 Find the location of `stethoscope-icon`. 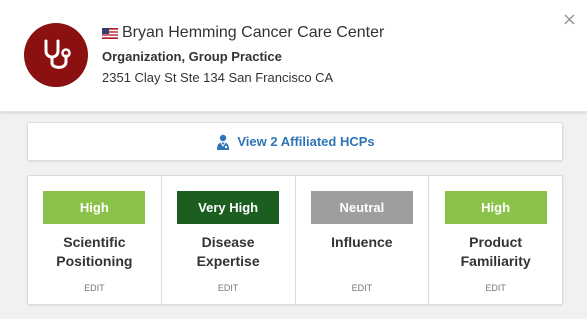

stethoscope-icon is located at coordinates (57, 54).